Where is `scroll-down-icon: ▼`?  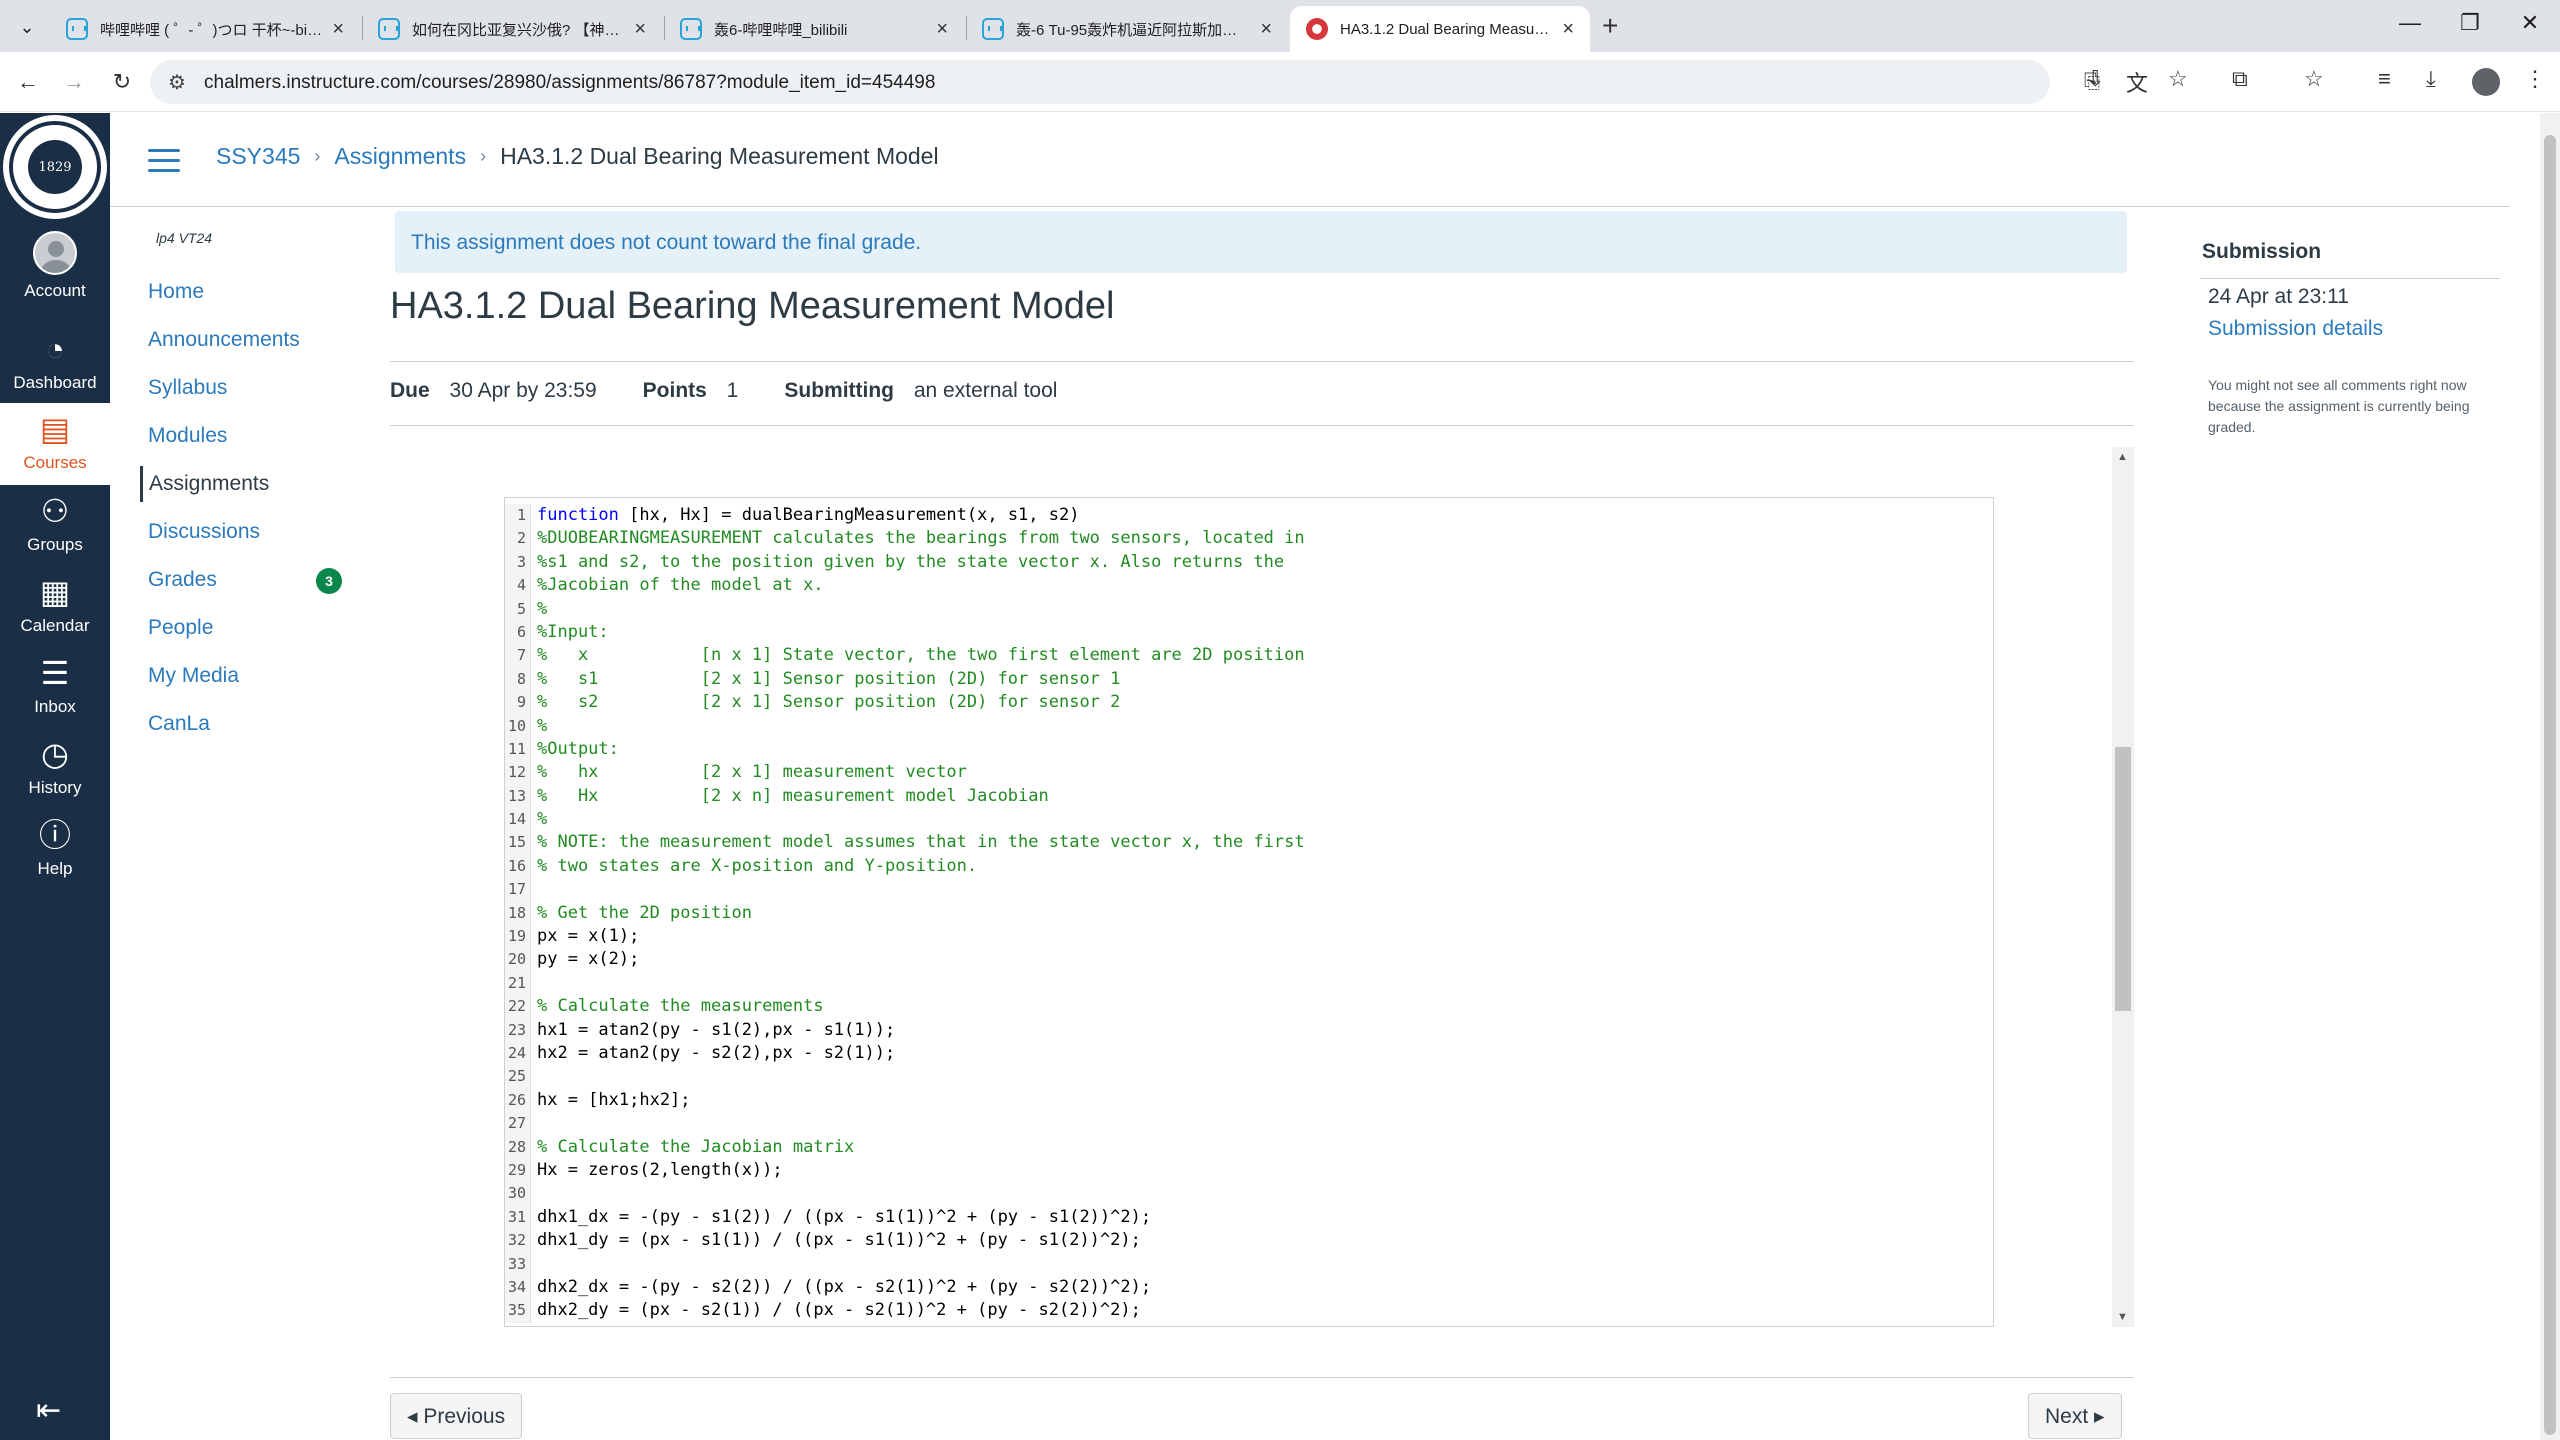 scroll-down-icon: ▼ is located at coordinates (2122, 1317).